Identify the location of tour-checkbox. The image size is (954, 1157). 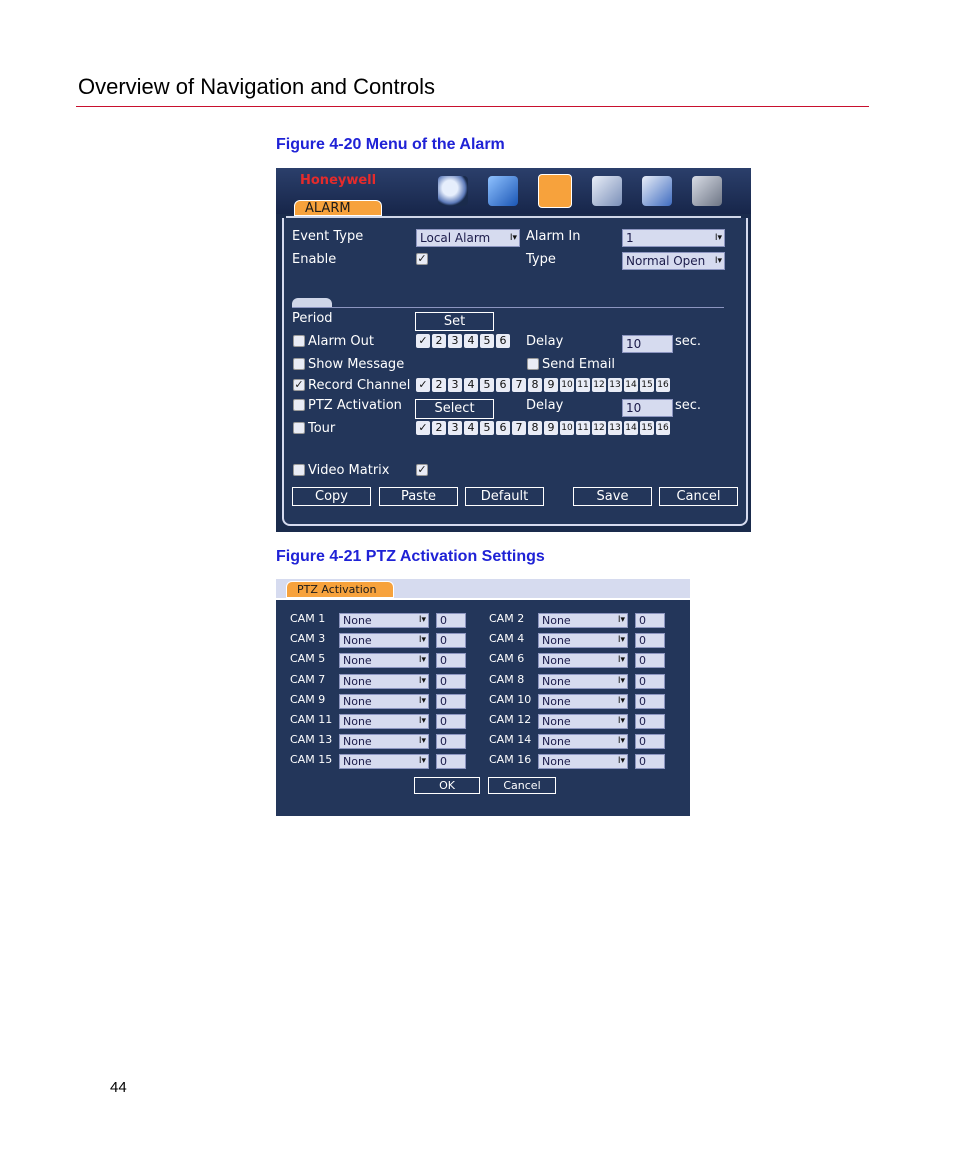
(299, 428).